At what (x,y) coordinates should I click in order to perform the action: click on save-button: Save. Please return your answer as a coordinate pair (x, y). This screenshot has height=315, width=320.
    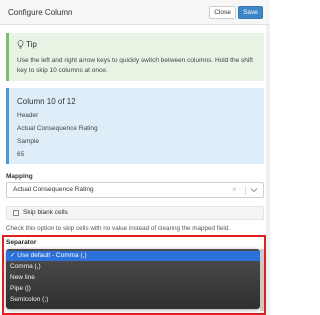
    Looking at the image, I should click on (250, 12).